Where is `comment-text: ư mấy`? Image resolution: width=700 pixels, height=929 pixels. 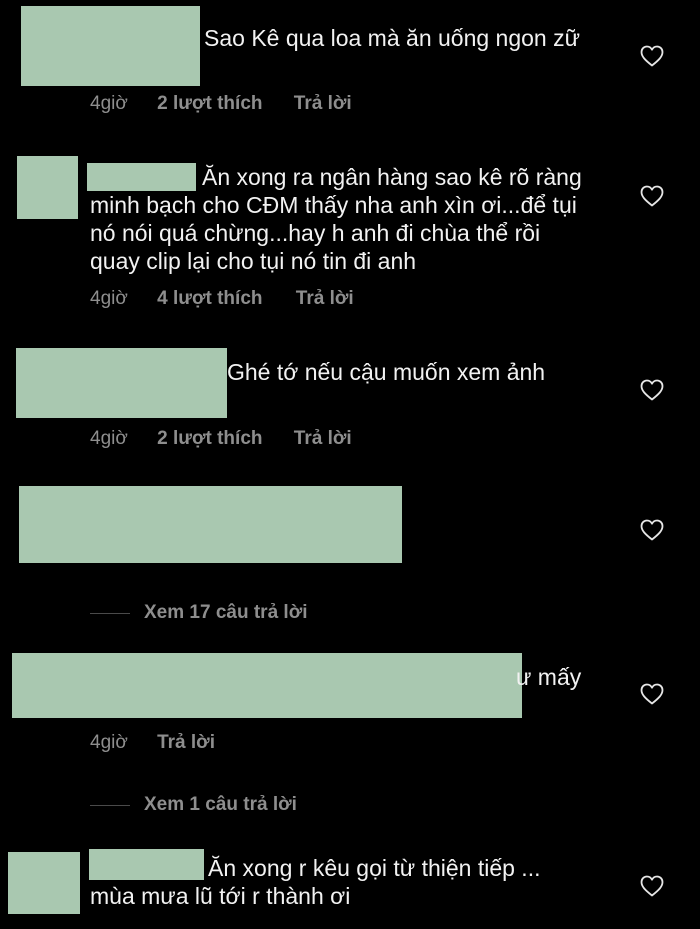 comment-text: ư mấy is located at coordinates (549, 677).